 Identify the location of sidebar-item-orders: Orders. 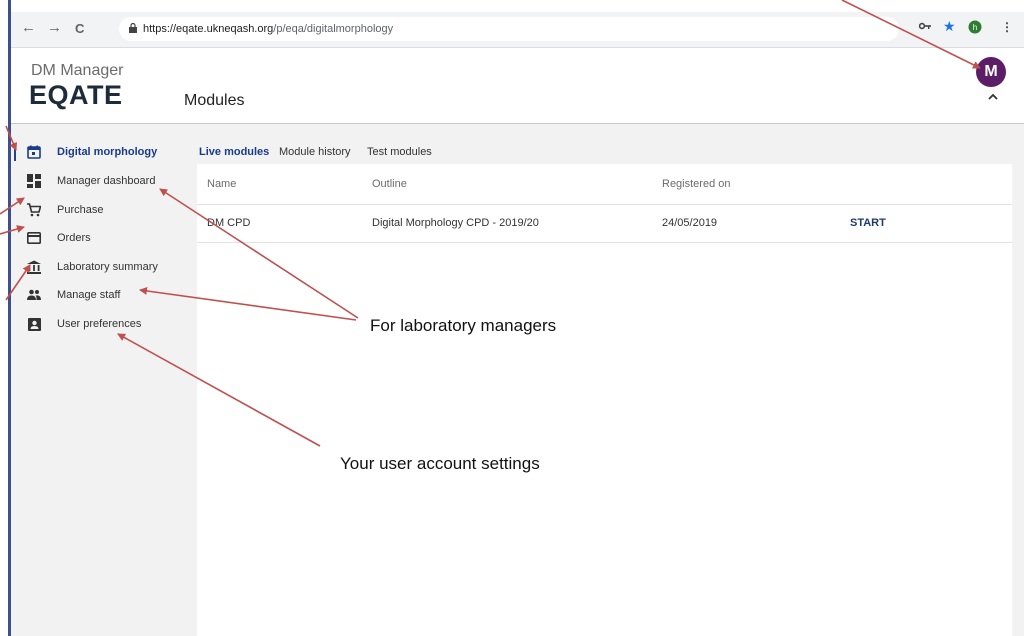
(102, 238).